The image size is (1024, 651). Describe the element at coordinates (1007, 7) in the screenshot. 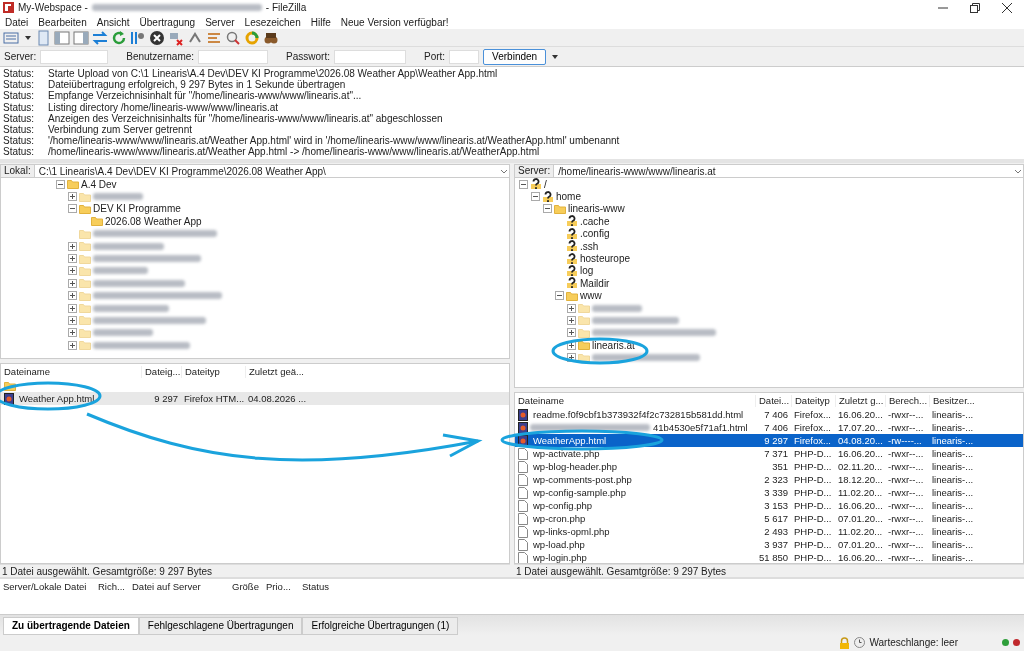

I see `close-icon` at that location.